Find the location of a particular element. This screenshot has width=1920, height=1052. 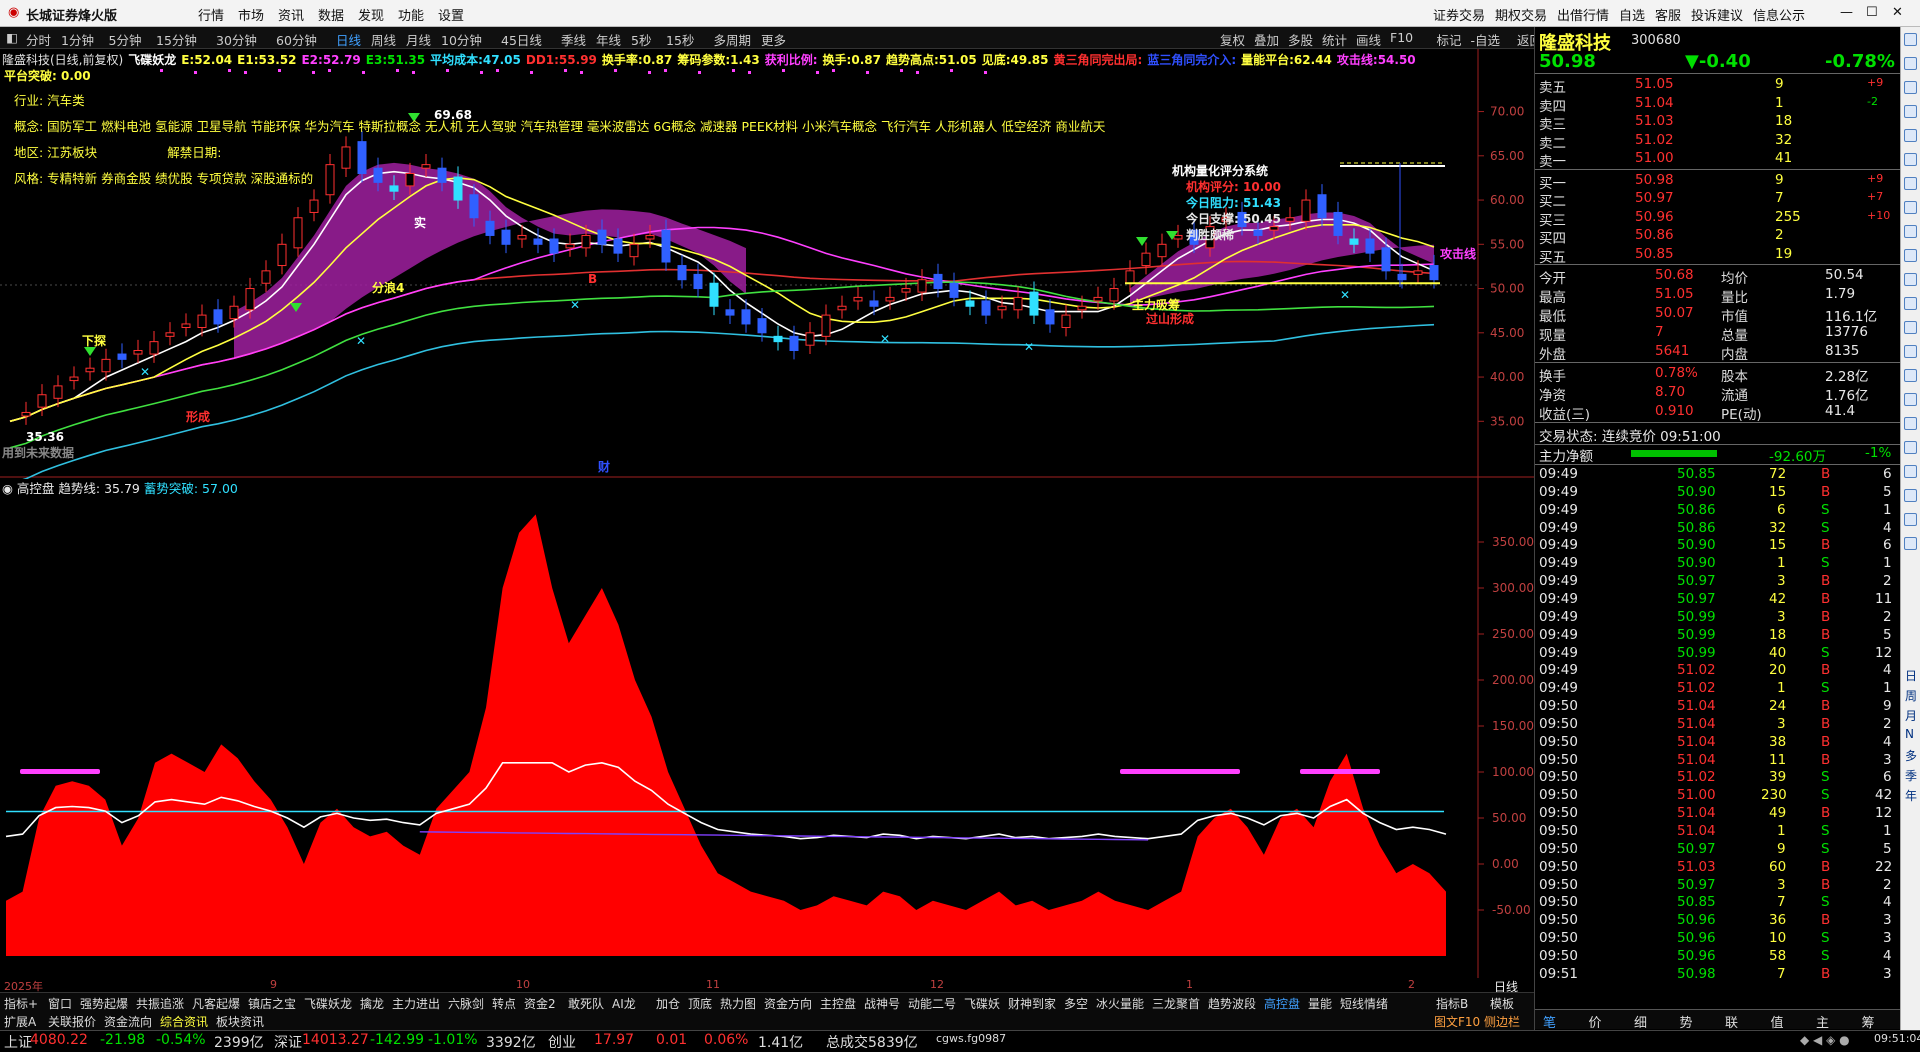

top-right-menu-1: 期权交易 is located at coordinates (1521, 14).